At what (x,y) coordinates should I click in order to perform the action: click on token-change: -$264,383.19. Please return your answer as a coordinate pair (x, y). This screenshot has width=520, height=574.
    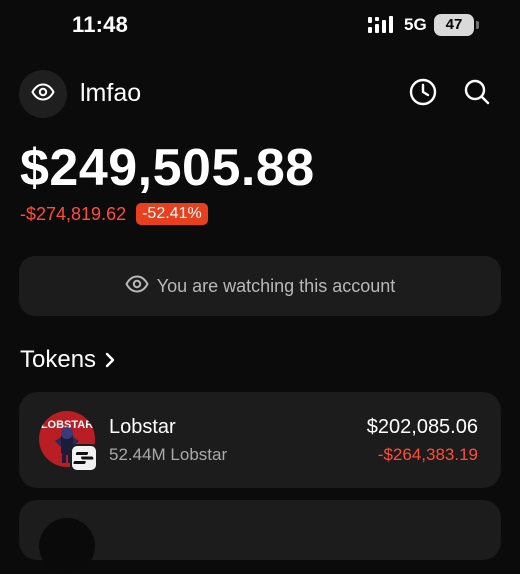
    Looking at the image, I should click on (427, 454).